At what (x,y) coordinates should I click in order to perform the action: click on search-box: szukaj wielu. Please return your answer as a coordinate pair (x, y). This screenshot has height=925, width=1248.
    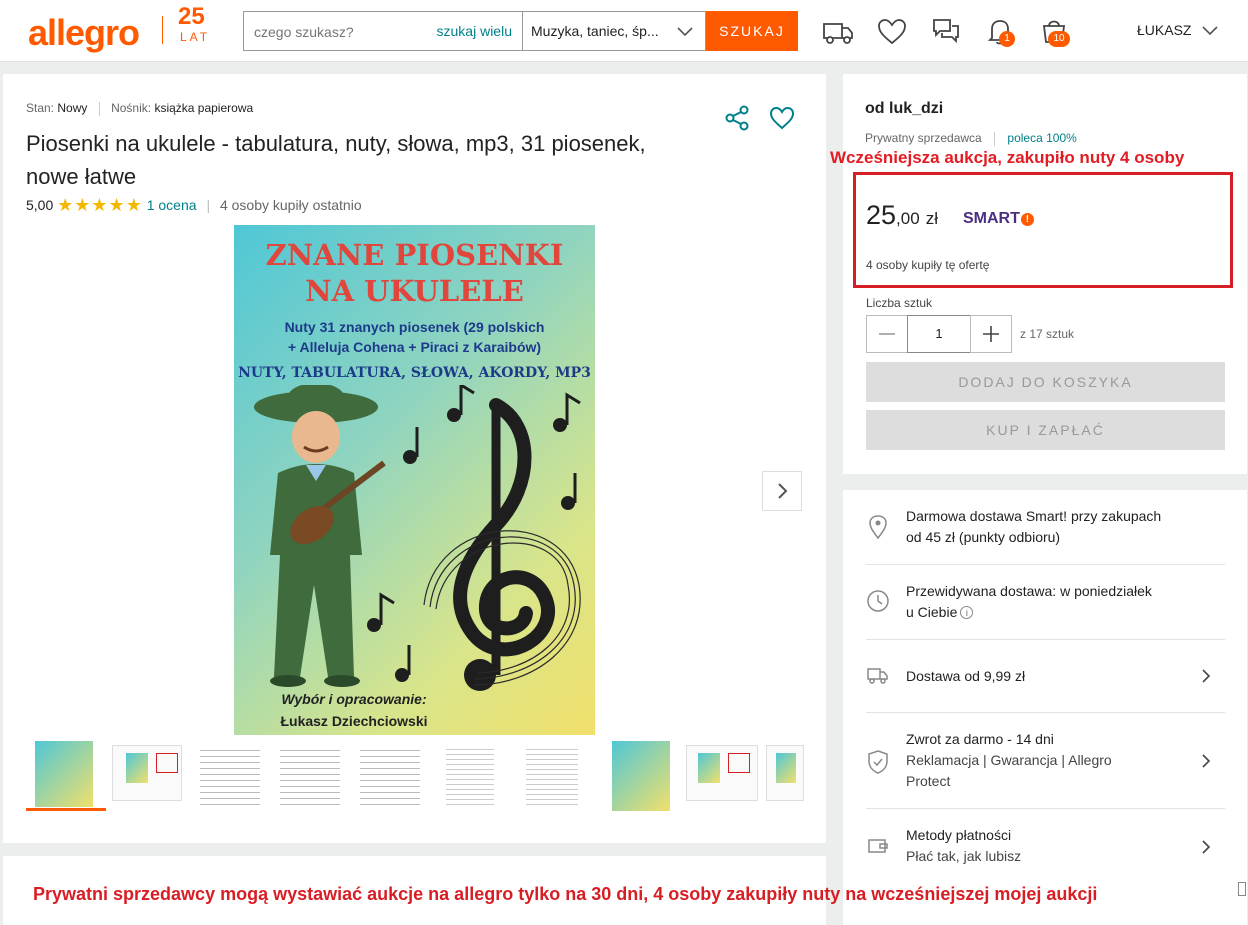
    Looking at the image, I should click on (382, 31).